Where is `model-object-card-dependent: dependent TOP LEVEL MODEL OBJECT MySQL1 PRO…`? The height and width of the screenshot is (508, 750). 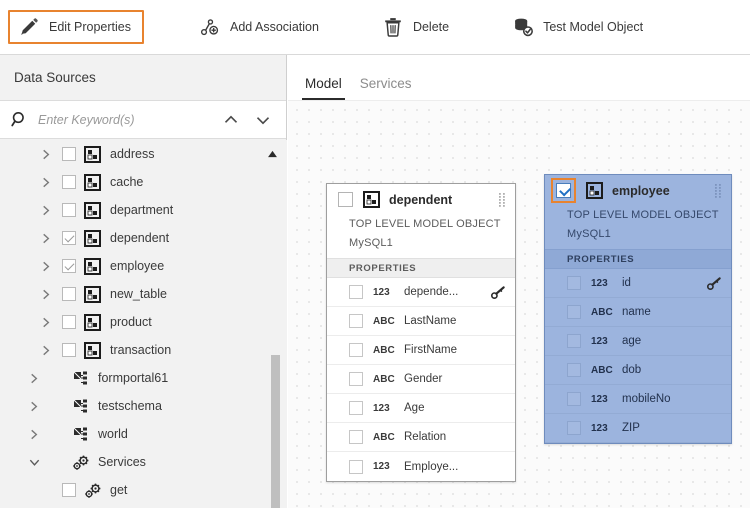 model-object-card-dependent: dependent TOP LEVEL MODEL OBJECT MySQL1 PRO… is located at coordinates (421, 332).